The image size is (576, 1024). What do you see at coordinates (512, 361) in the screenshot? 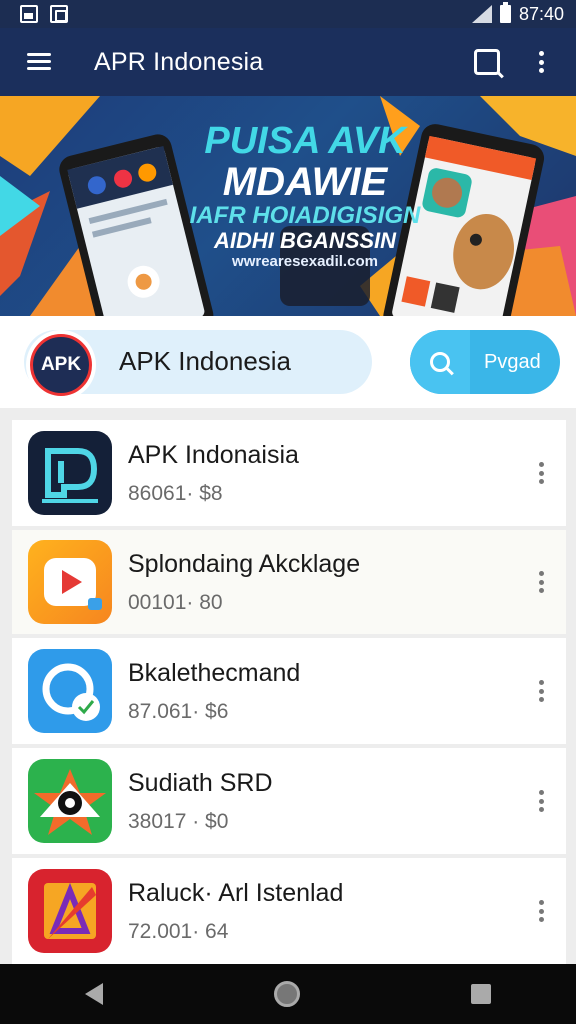
I see `search-button-label: Pvgad` at bounding box center [512, 361].